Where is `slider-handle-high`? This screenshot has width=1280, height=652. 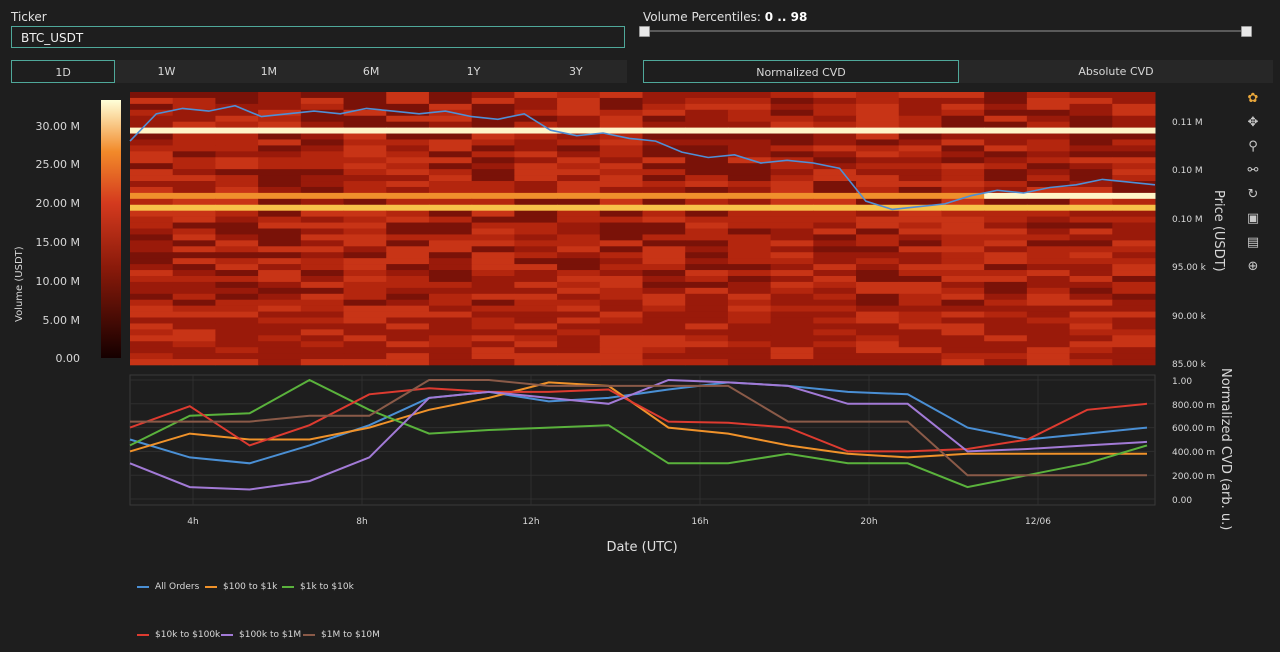 slider-handle-high is located at coordinates (1246, 31).